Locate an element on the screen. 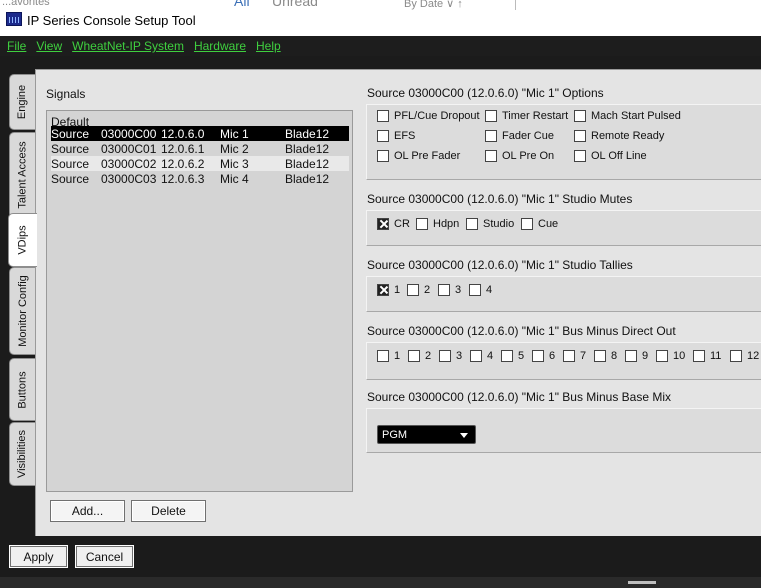 The width and height of the screenshot is (761, 588). bus-direct-8-checkbox: 8 is located at coordinates (605, 356).